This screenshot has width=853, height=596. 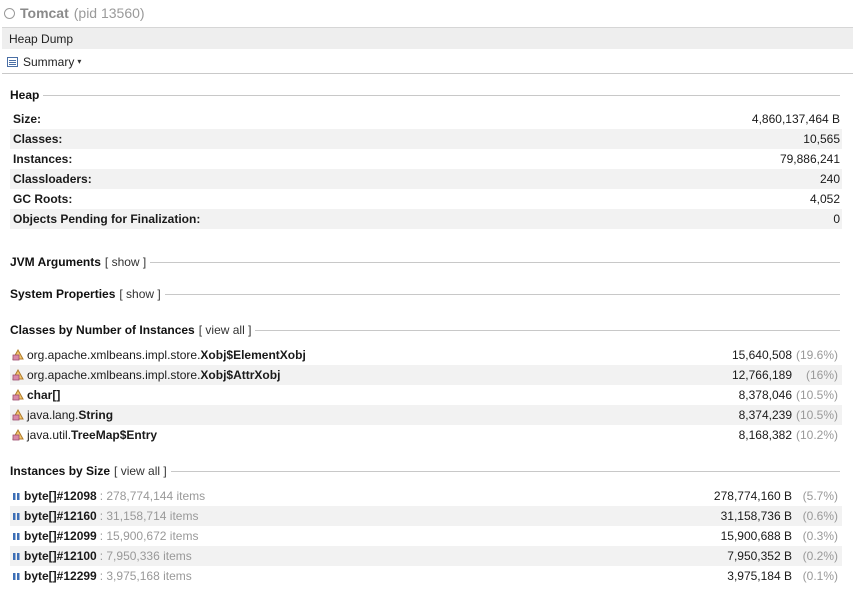 I want to click on heap-row: Objects Pending for Finalization: 0, so click(x=426, y=219).